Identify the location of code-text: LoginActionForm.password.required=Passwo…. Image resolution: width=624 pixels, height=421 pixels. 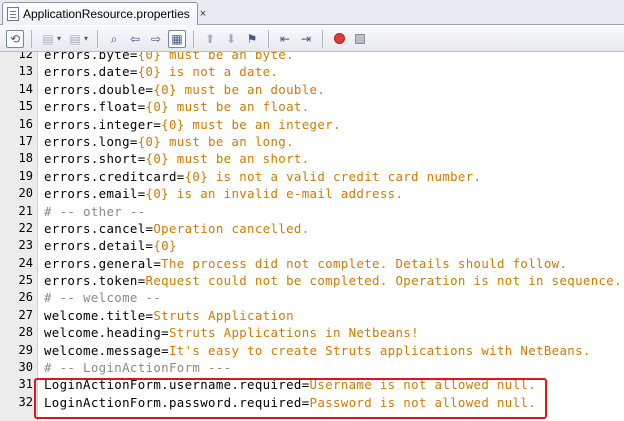
(290, 402).